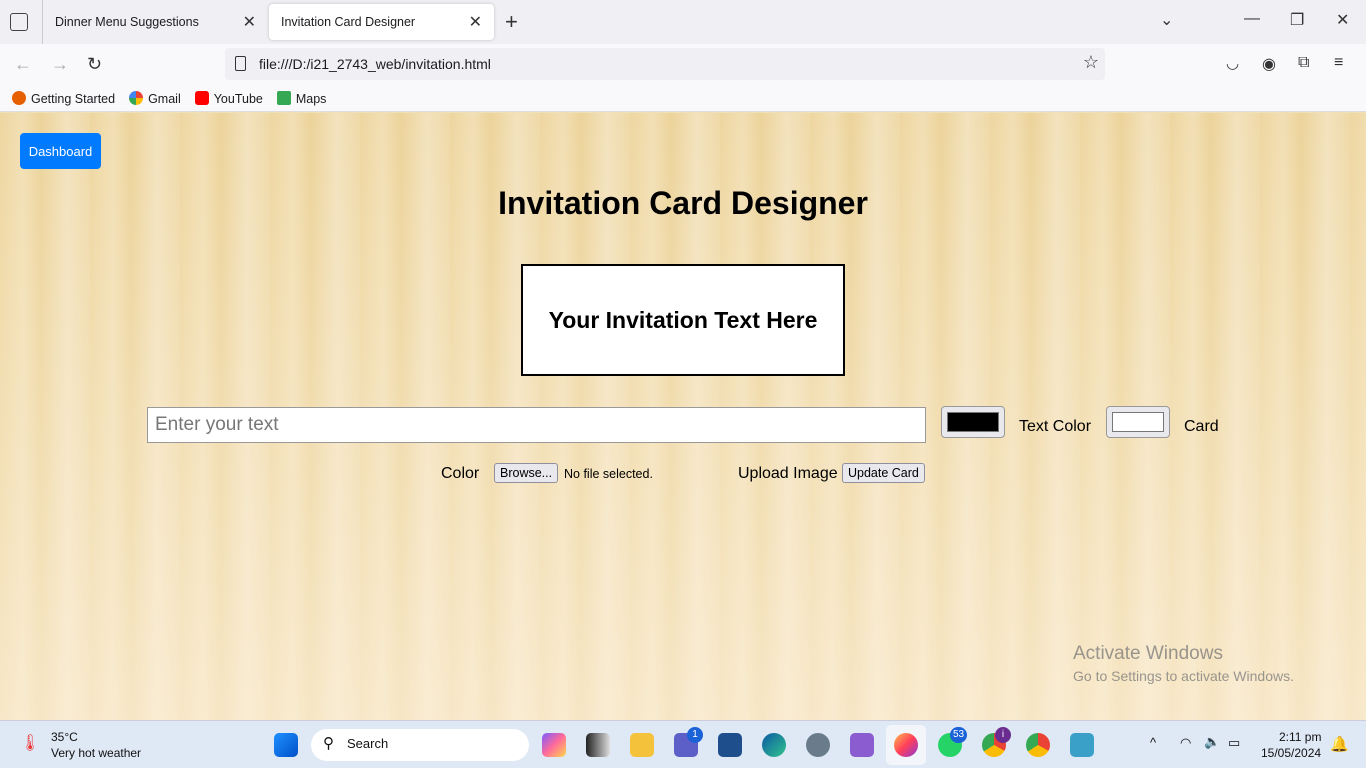 Image resolution: width=1366 pixels, height=768 pixels. I want to click on volume-icon: 🔈, so click(1212, 742).